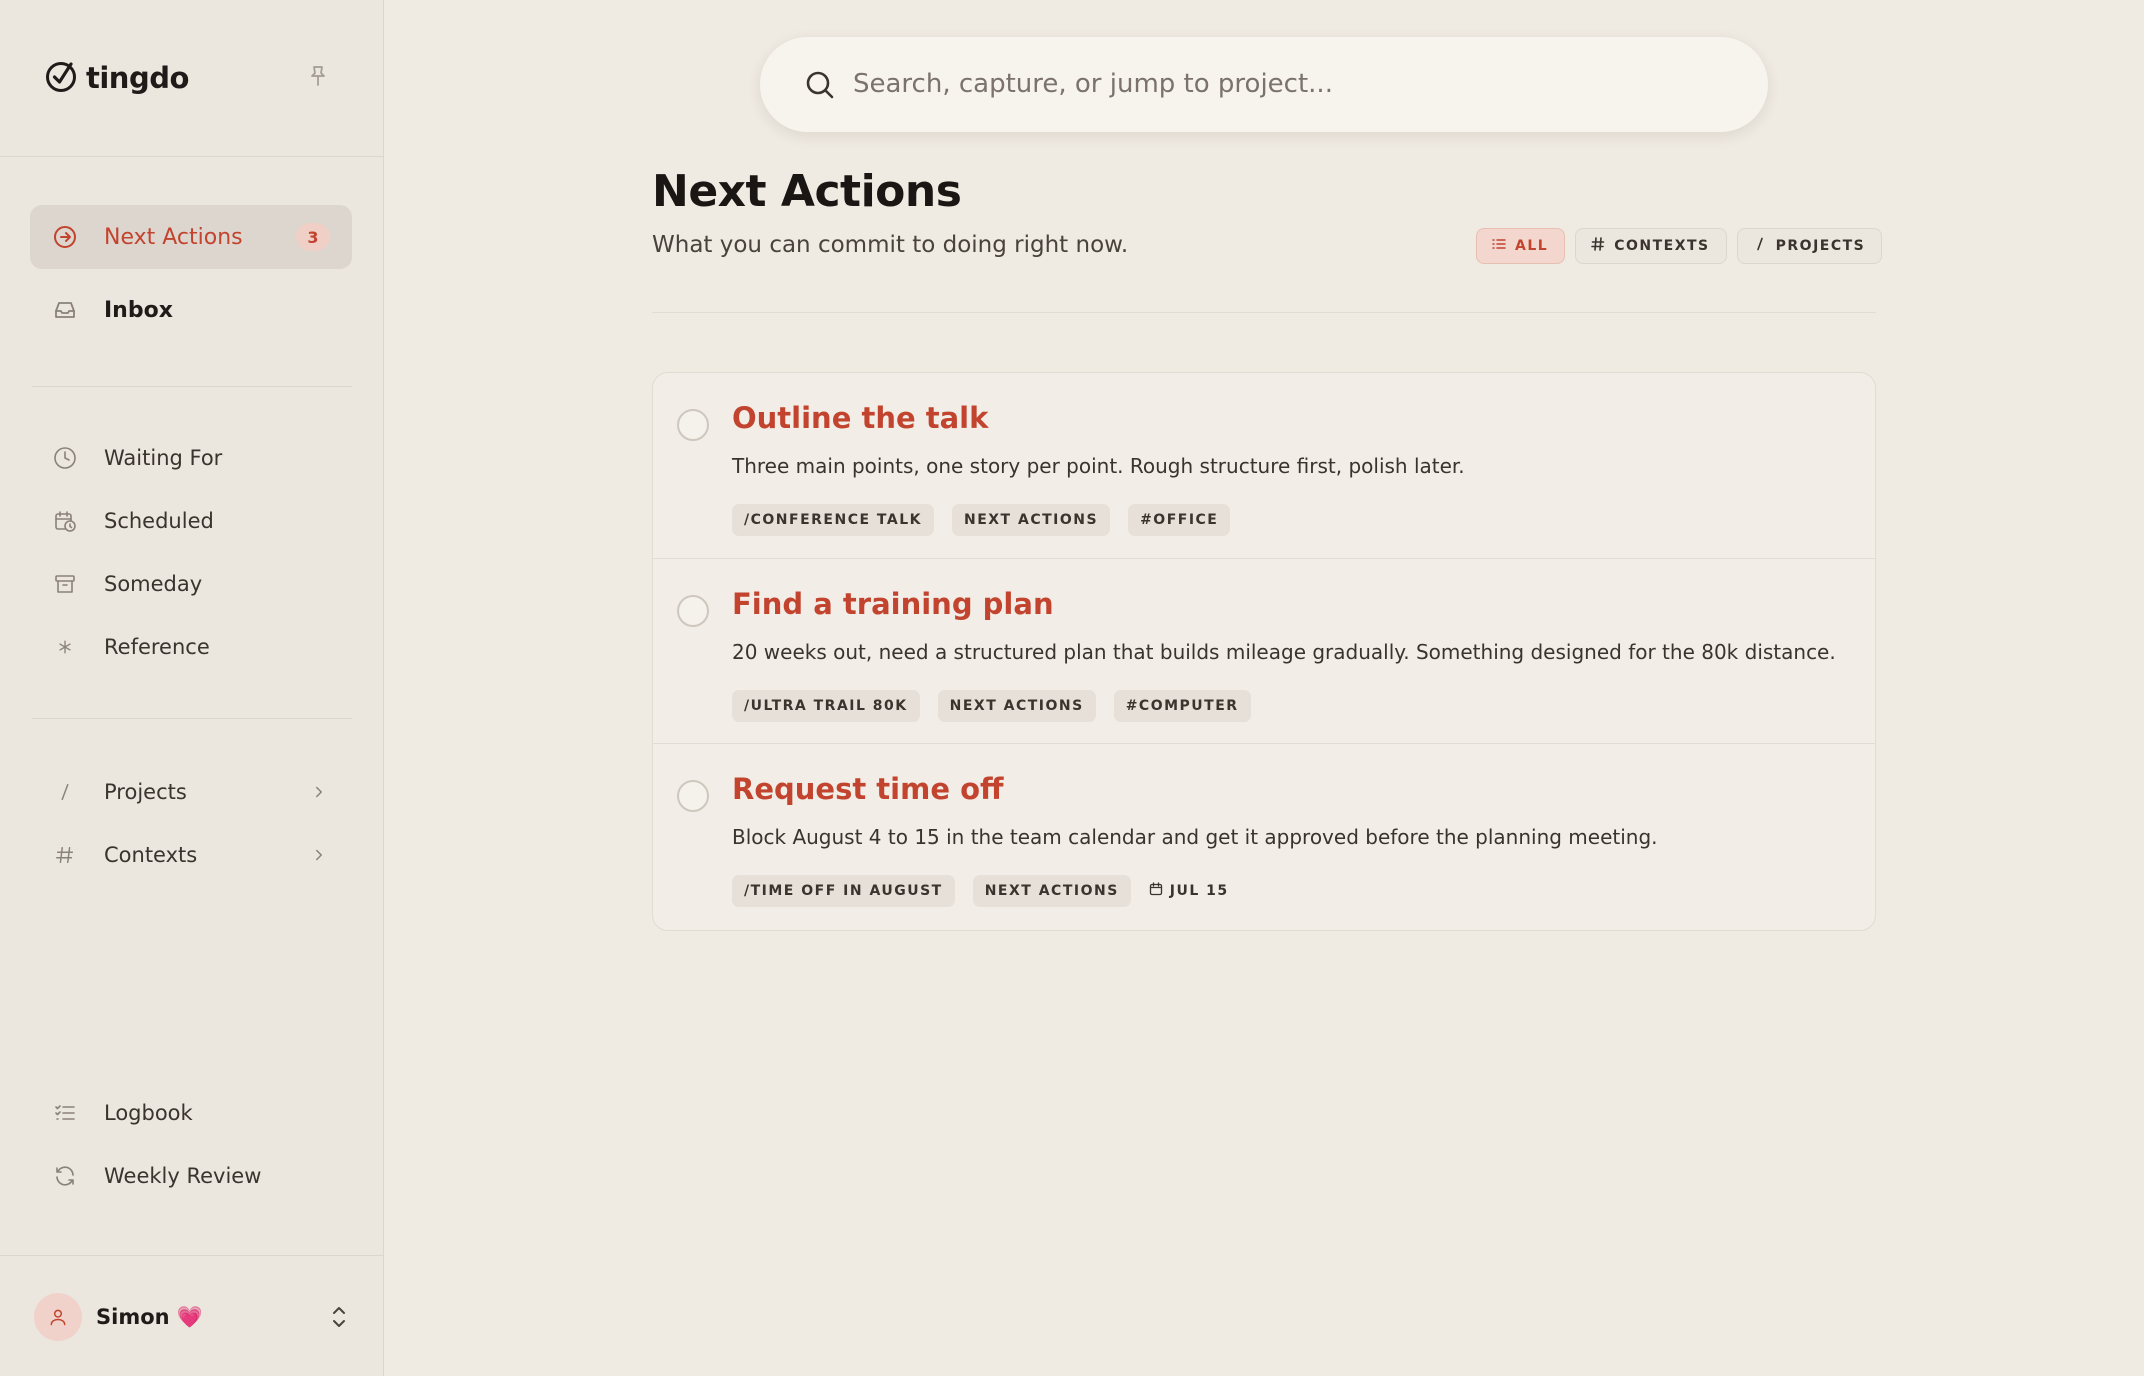 This screenshot has width=2144, height=1376. I want to click on nav-reference: Reference, so click(191, 647).